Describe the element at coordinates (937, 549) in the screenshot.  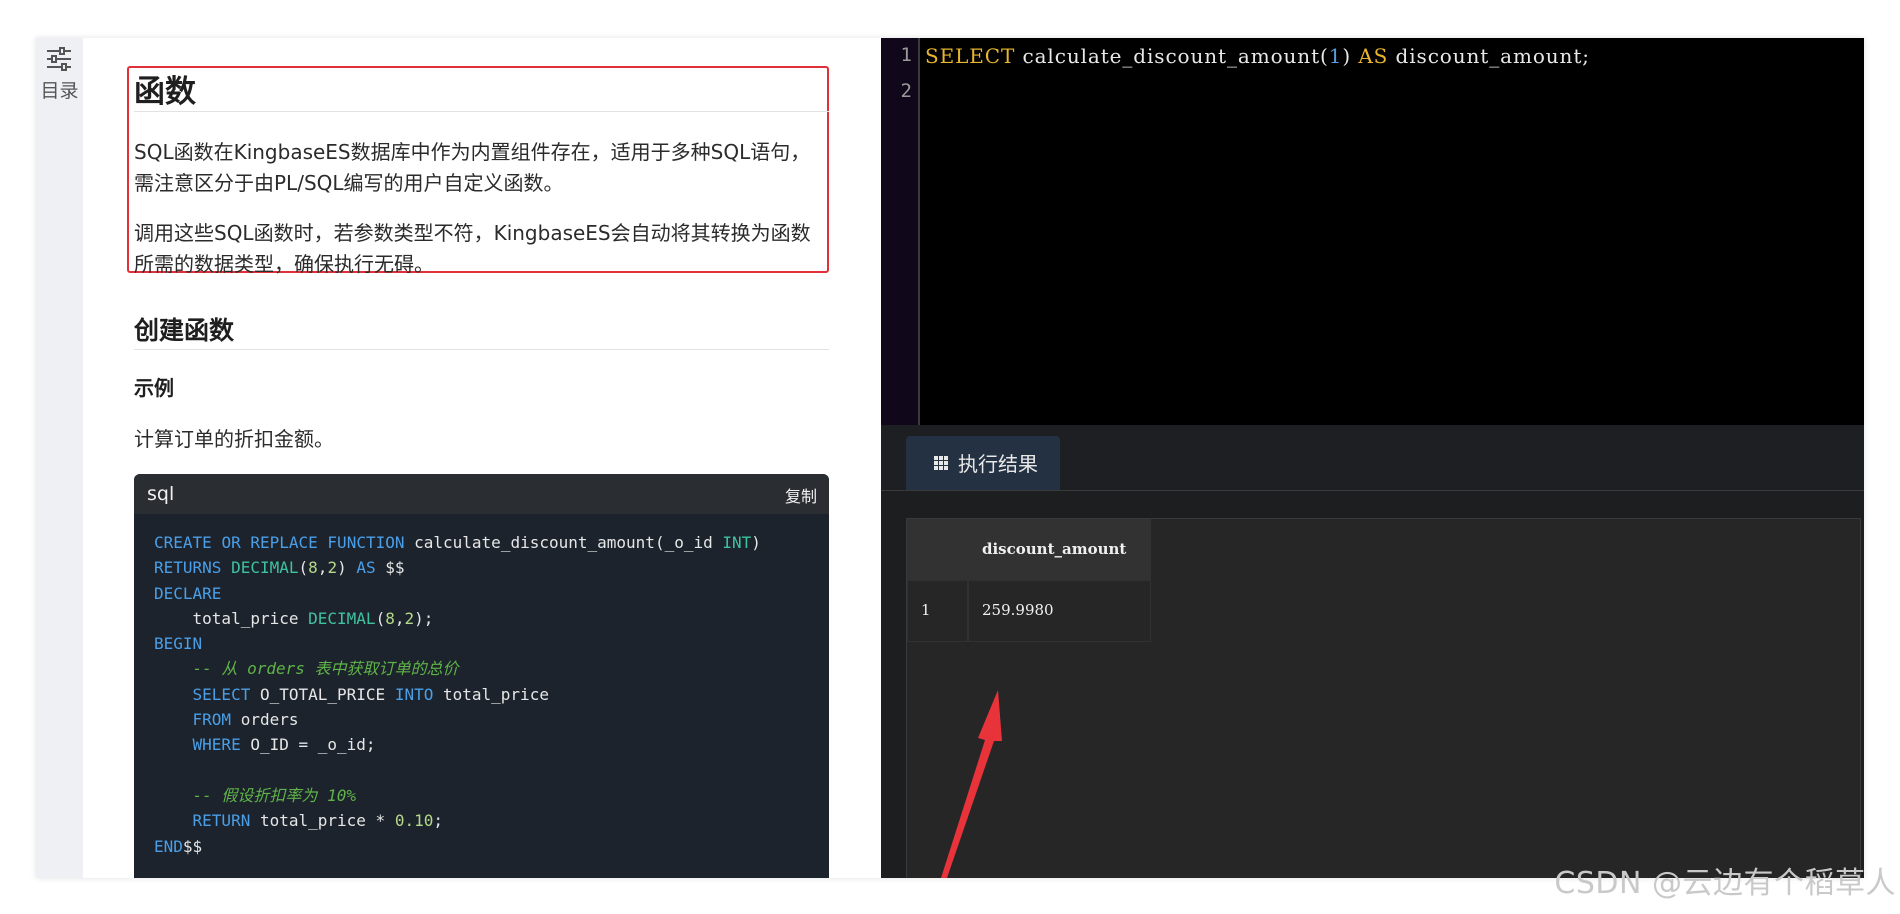
I see `header-index-cell` at that location.